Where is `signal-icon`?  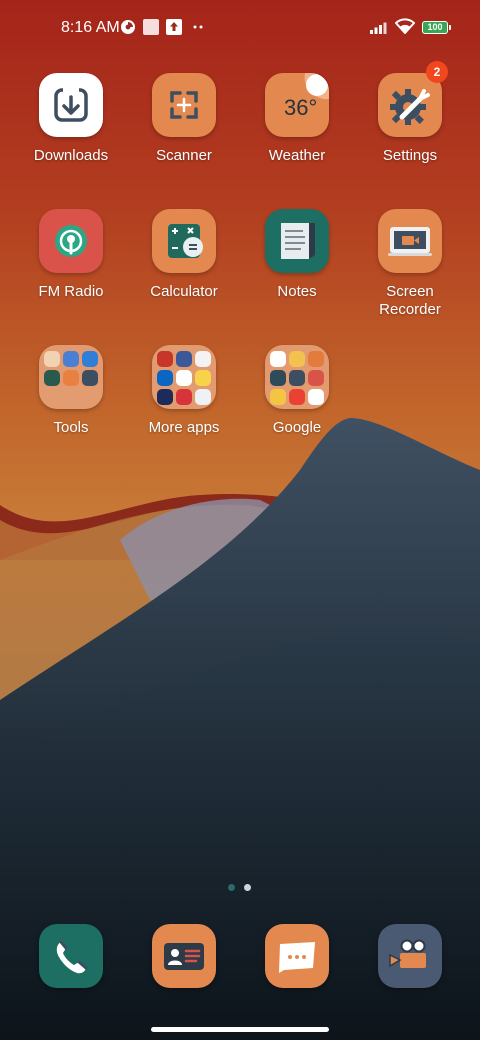 signal-icon is located at coordinates (378, 28).